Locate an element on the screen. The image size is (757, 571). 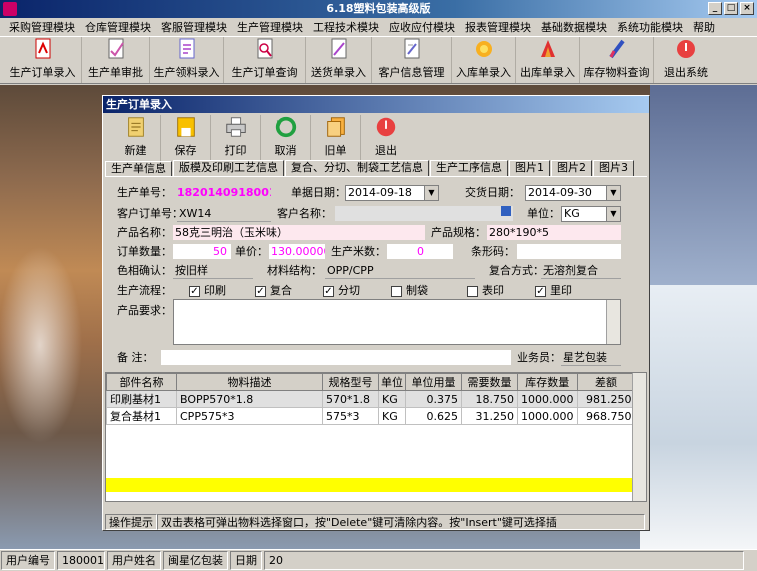
toolbar-exit-system: 退出系统 is located at coordinates (686, 60).